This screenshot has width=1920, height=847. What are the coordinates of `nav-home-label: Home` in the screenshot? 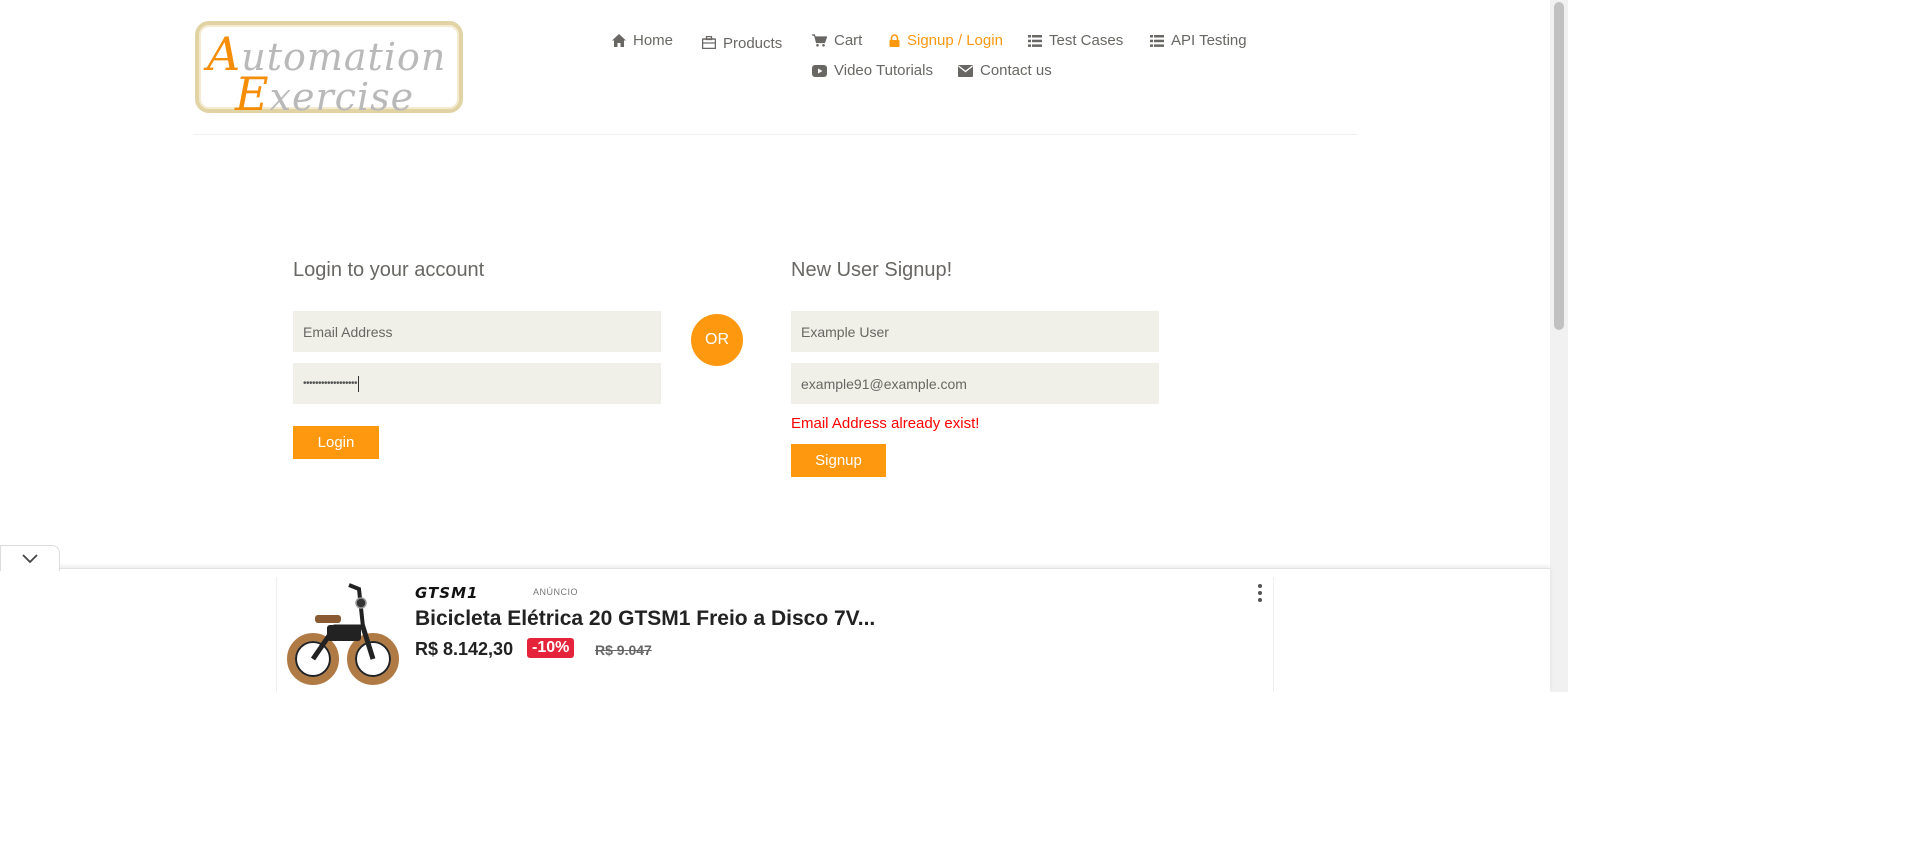 It's located at (653, 40).